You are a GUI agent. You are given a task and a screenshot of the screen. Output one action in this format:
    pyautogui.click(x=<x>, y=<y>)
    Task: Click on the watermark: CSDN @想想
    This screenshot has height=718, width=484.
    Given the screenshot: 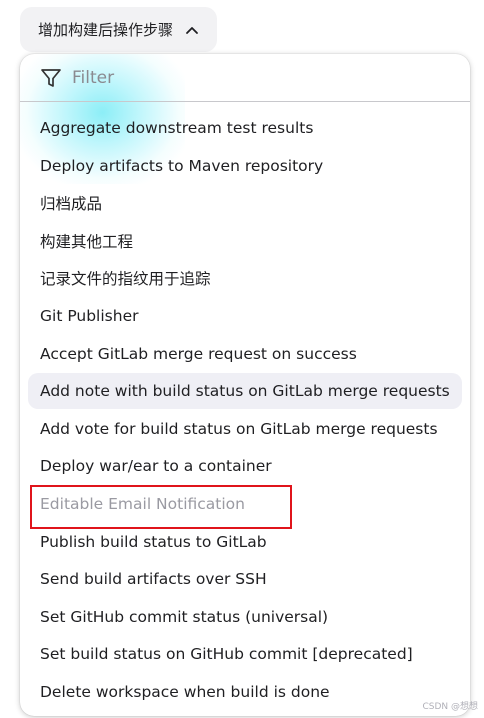 What is the action you would take?
    pyautogui.click(x=450, y=707)
    